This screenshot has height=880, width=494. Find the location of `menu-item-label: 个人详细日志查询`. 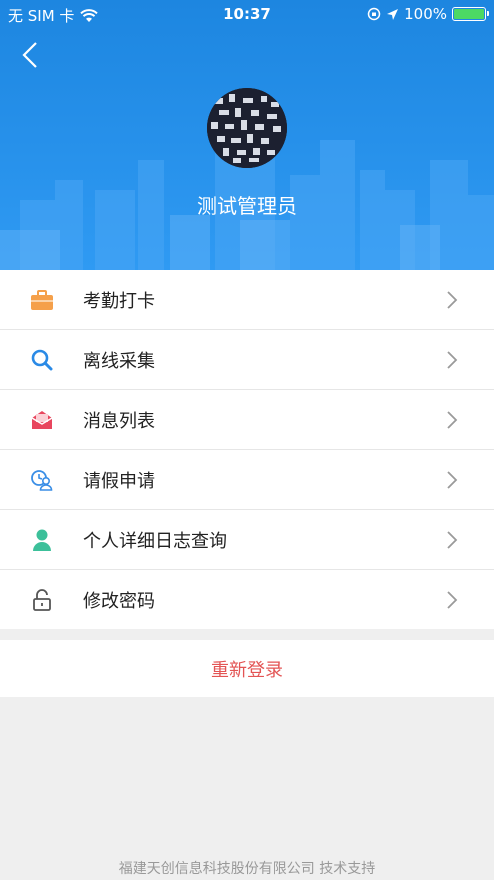

menu-item-label: 个人详细日志查询 is located at coordinates (155, 541).